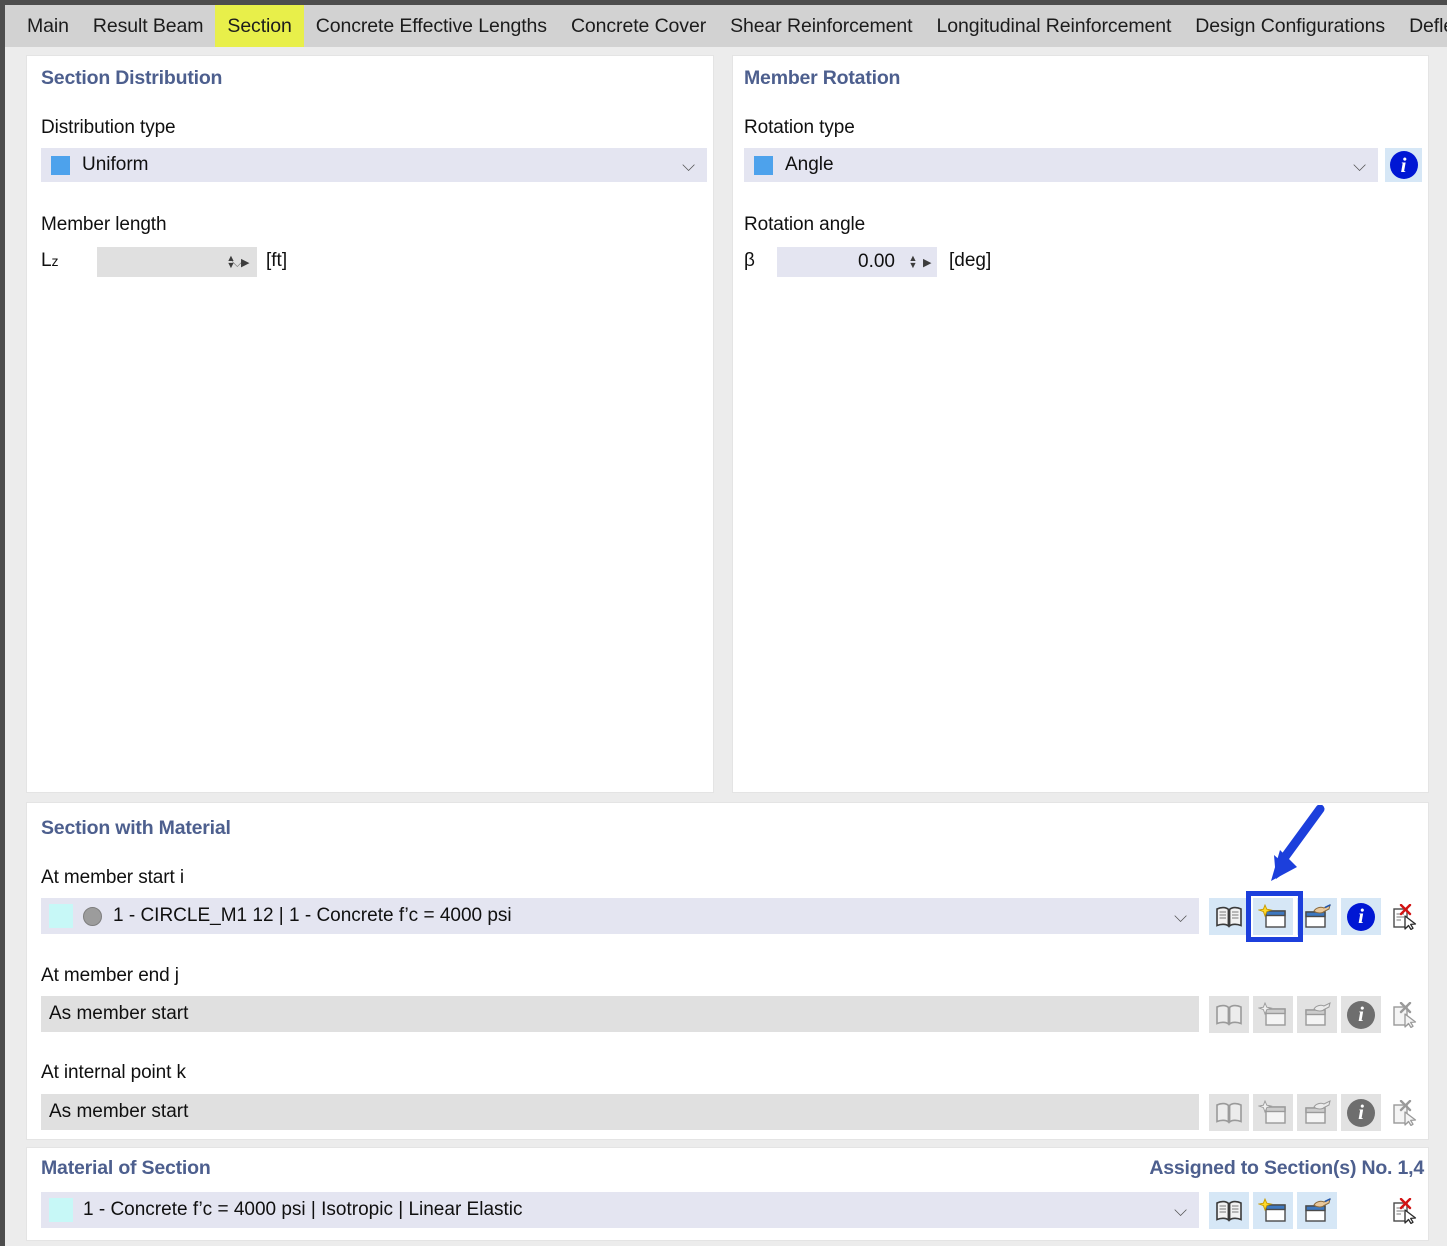 The width and height of the screenshot is (1447, 1246). I want to click on section-internal-edit-button, so click(1317, 1112).